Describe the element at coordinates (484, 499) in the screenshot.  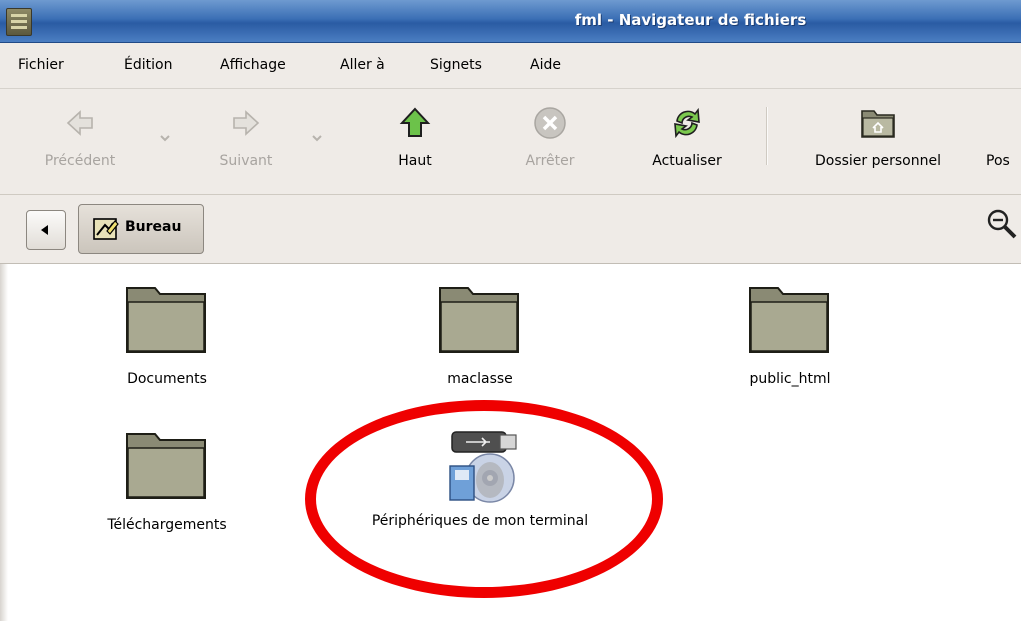
I see `highlight-ellipse` at that location.